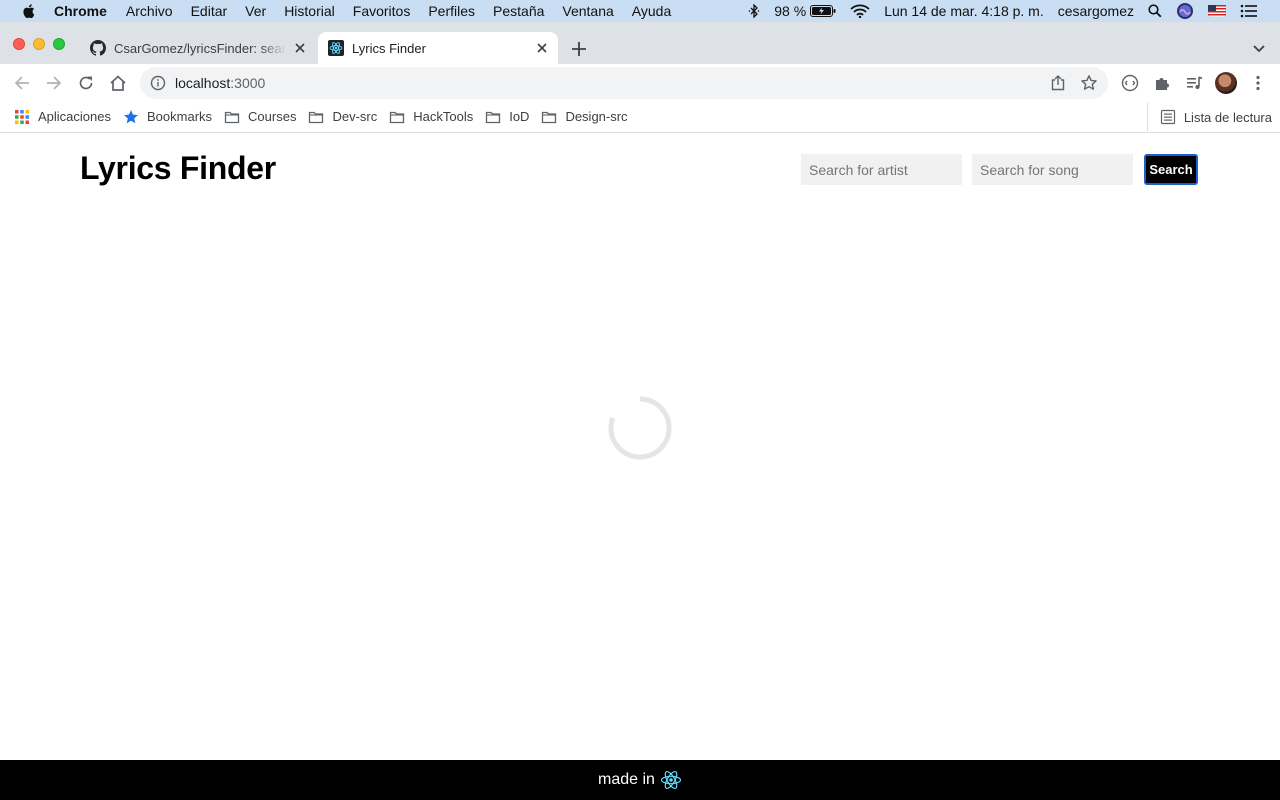 This screenshot has height=800, width=1280. What do you see at coordinates (1185, 11) in the screenshot?
I see `siri-icon` at bounding box center [1185, 11].